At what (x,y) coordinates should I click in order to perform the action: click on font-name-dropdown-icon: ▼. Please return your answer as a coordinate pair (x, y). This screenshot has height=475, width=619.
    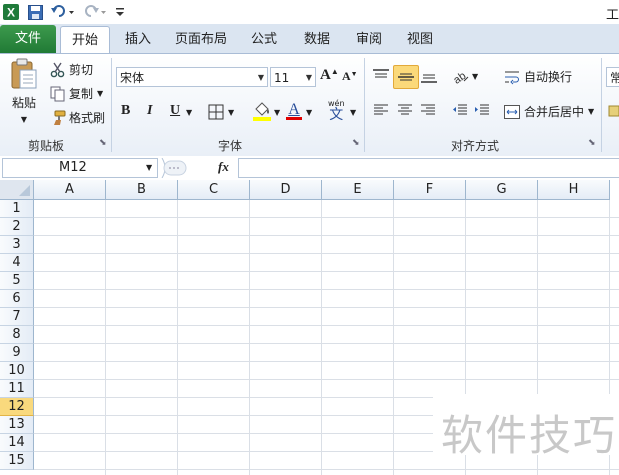
    Looking at the image, I should click on (261, 78).